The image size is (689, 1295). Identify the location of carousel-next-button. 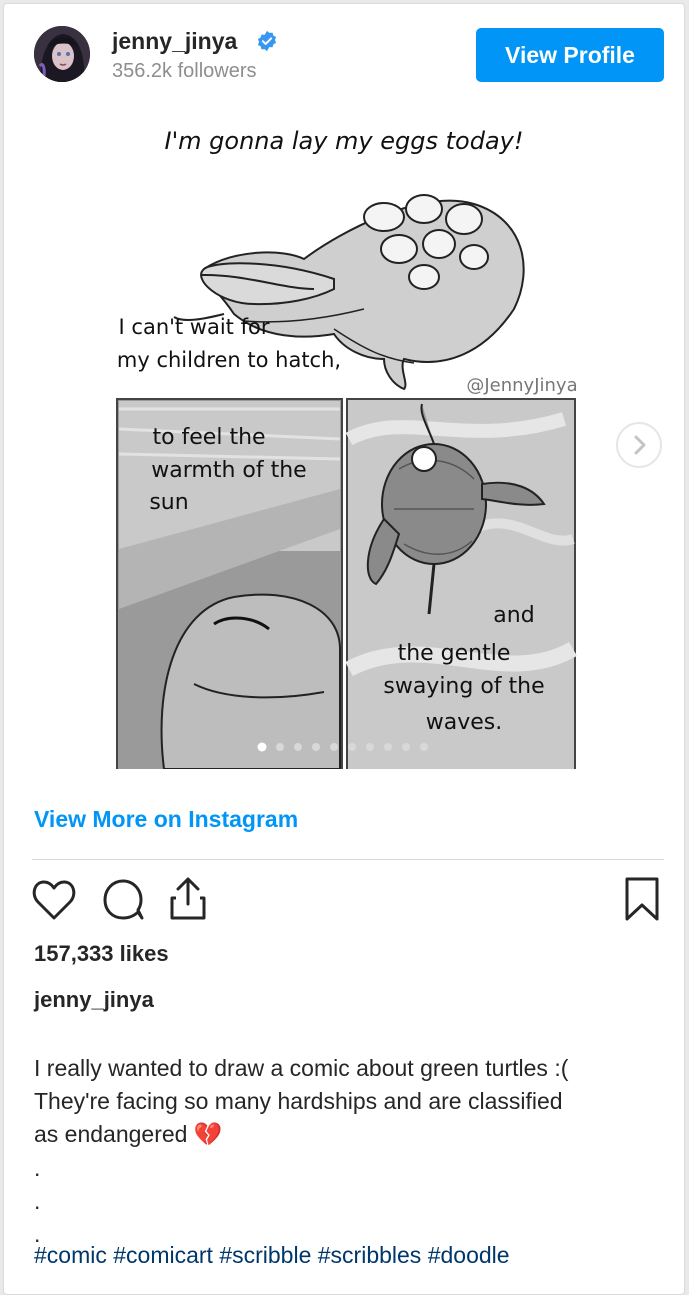
(639, 445).